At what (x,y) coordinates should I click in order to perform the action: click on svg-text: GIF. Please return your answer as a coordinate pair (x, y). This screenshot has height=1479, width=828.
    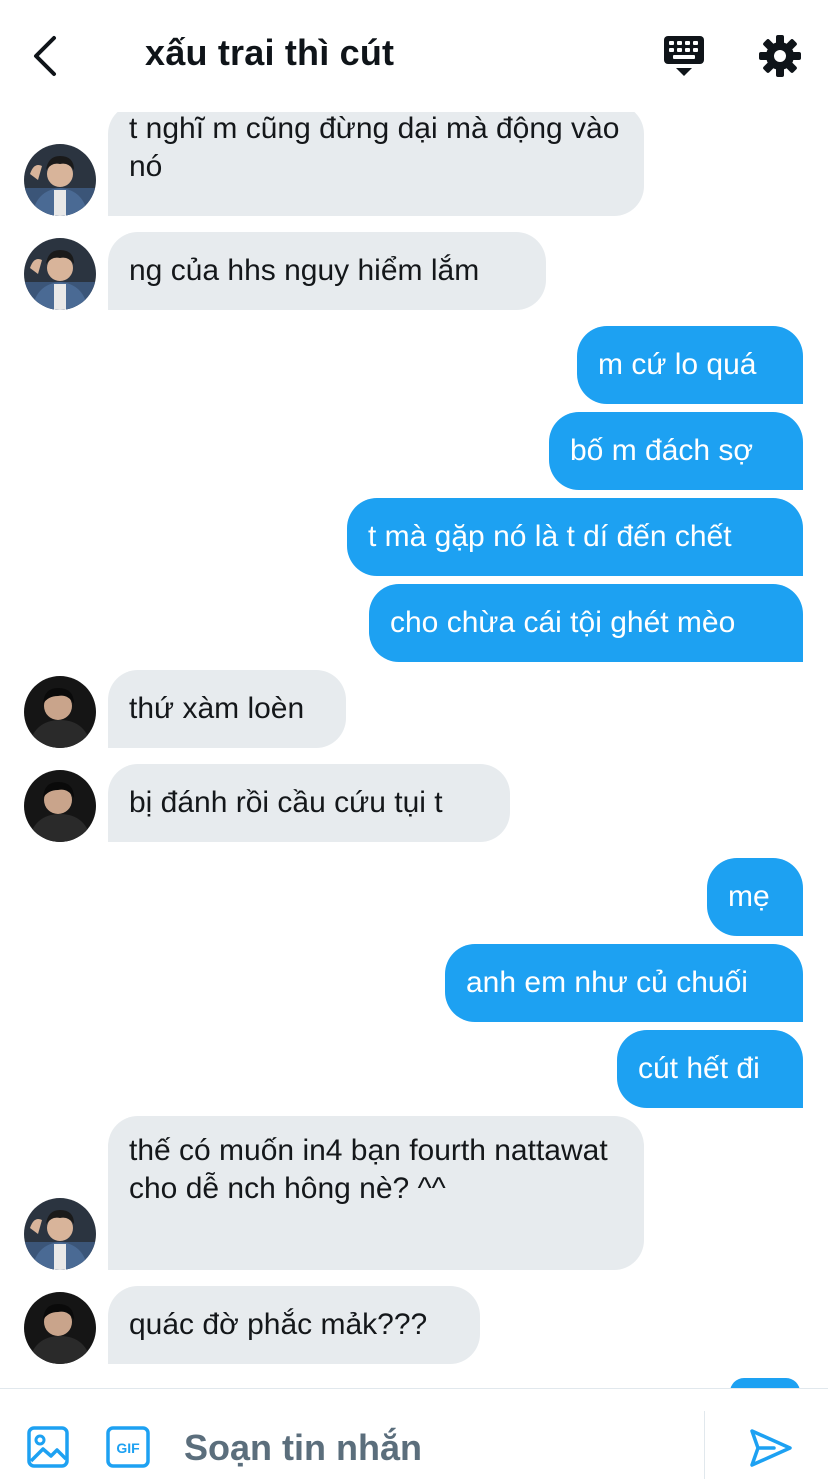
    Looking at the image, I should click on (128, 1448).